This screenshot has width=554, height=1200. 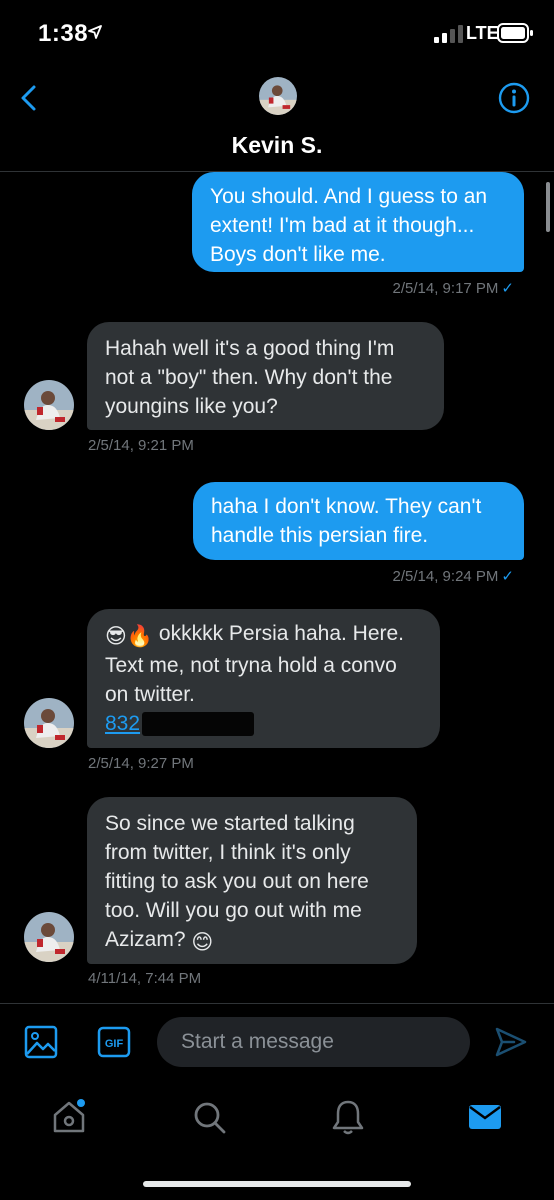 What do you see at coordinates (482, 33) in the screenshot?
I see `network-type: LTE` at bounding box center [482, 33].